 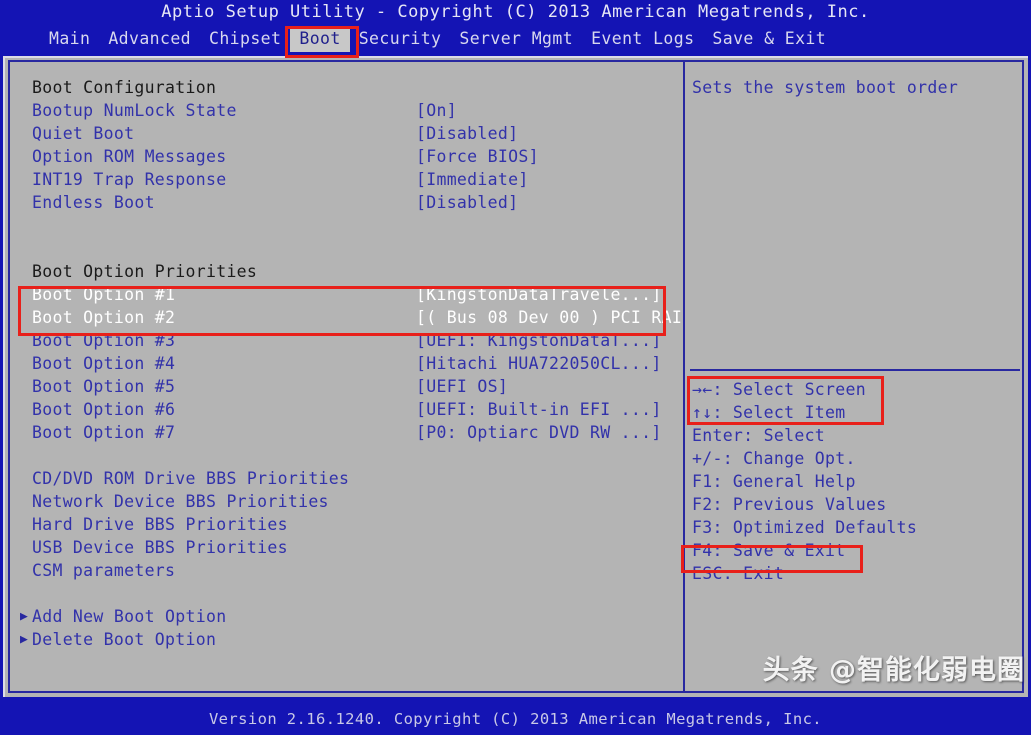 What do you see at coordinates (346, 432) in the screenshot?
I see `boot-option-row: Boot Option #7 [P0: Optiarc DVD RW ...]` at bounding box center [346, 432].